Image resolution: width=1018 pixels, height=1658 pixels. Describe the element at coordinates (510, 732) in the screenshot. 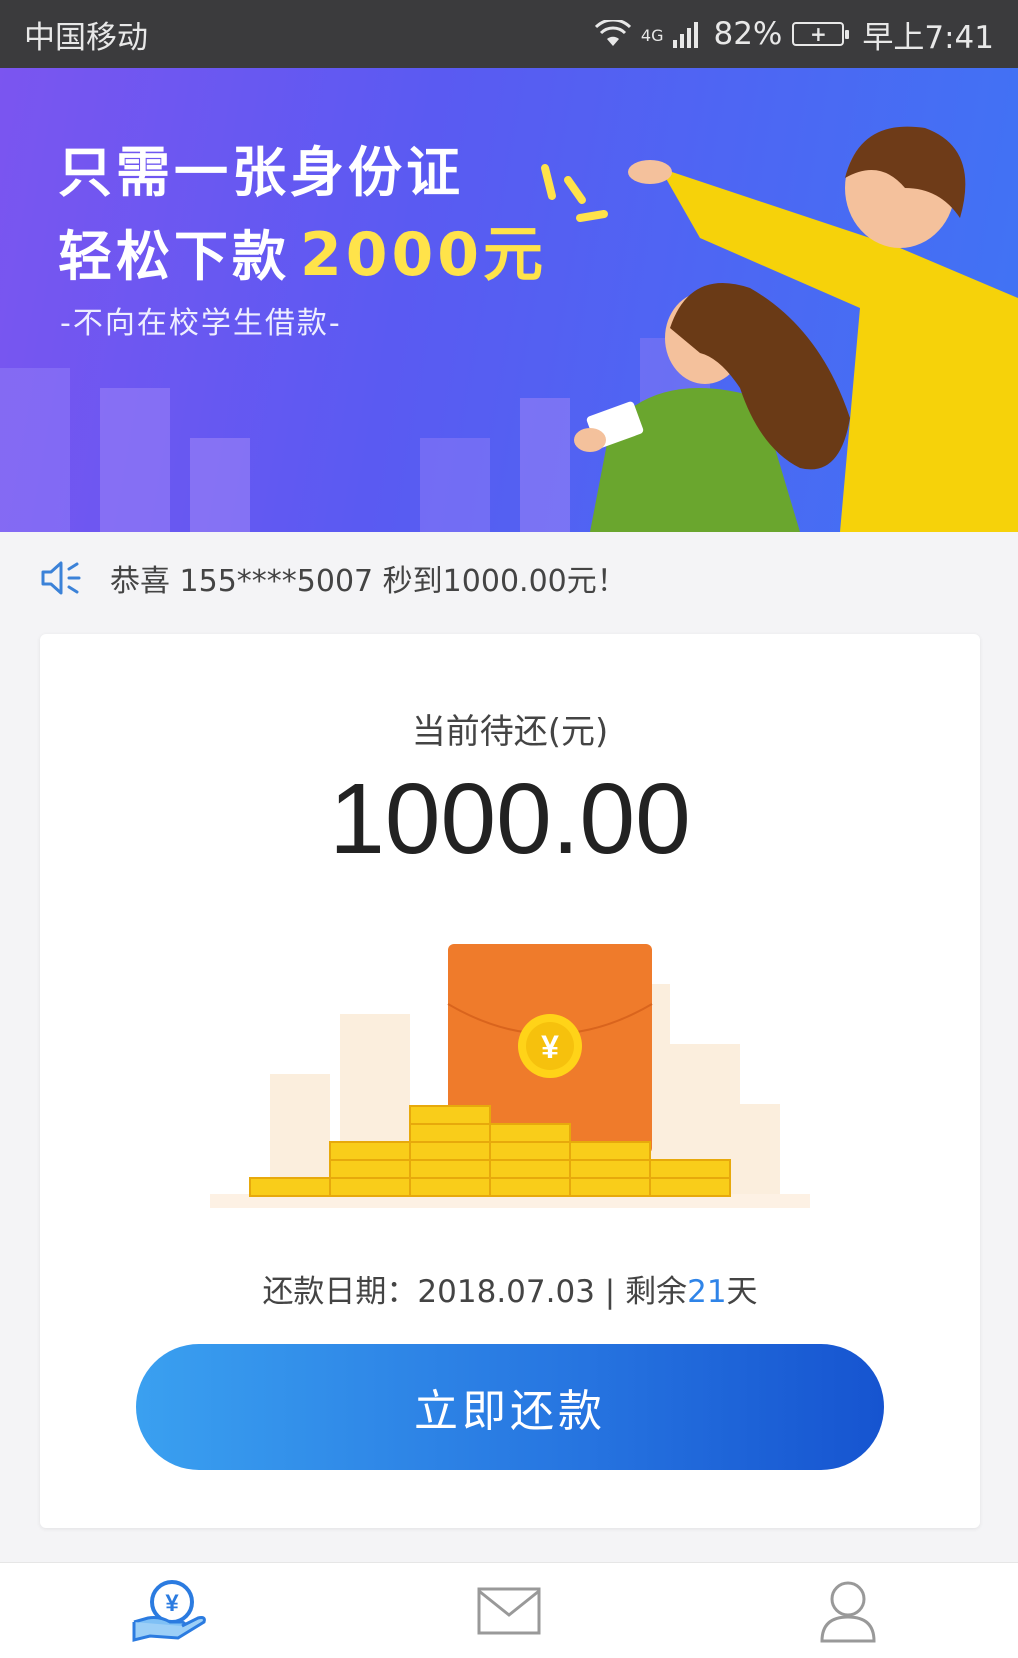

I see `pending-repayment-label: 当前待还(元)` at that location.